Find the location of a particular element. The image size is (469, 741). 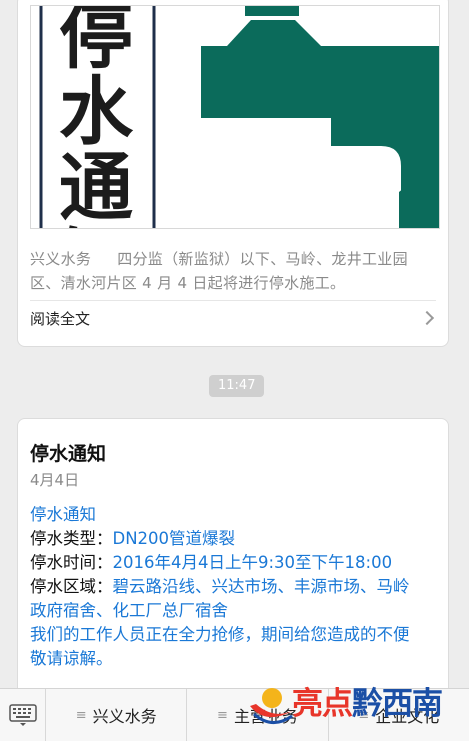

message-timestamp: 11:47 is located at coordinates (237, 386).